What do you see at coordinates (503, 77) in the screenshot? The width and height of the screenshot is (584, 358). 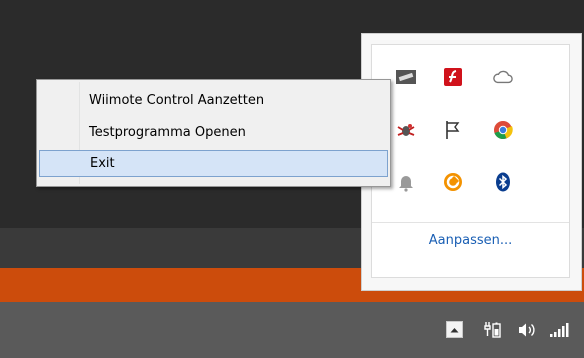 I see `cloud-icon` at bounding box center [503, 77].